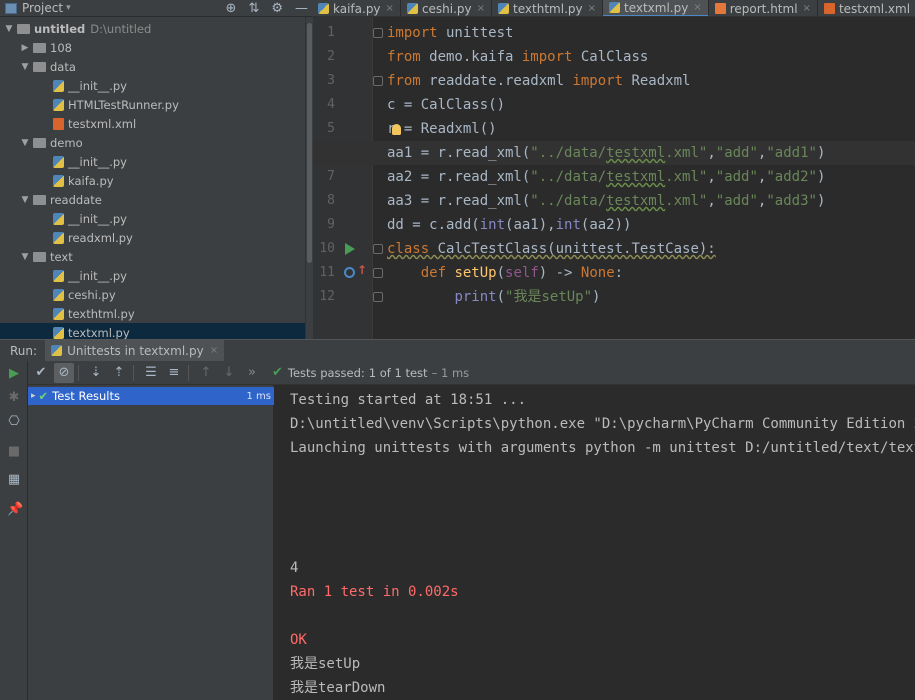  I want to click on tree-item: ▶ 108, so click(152, 47).